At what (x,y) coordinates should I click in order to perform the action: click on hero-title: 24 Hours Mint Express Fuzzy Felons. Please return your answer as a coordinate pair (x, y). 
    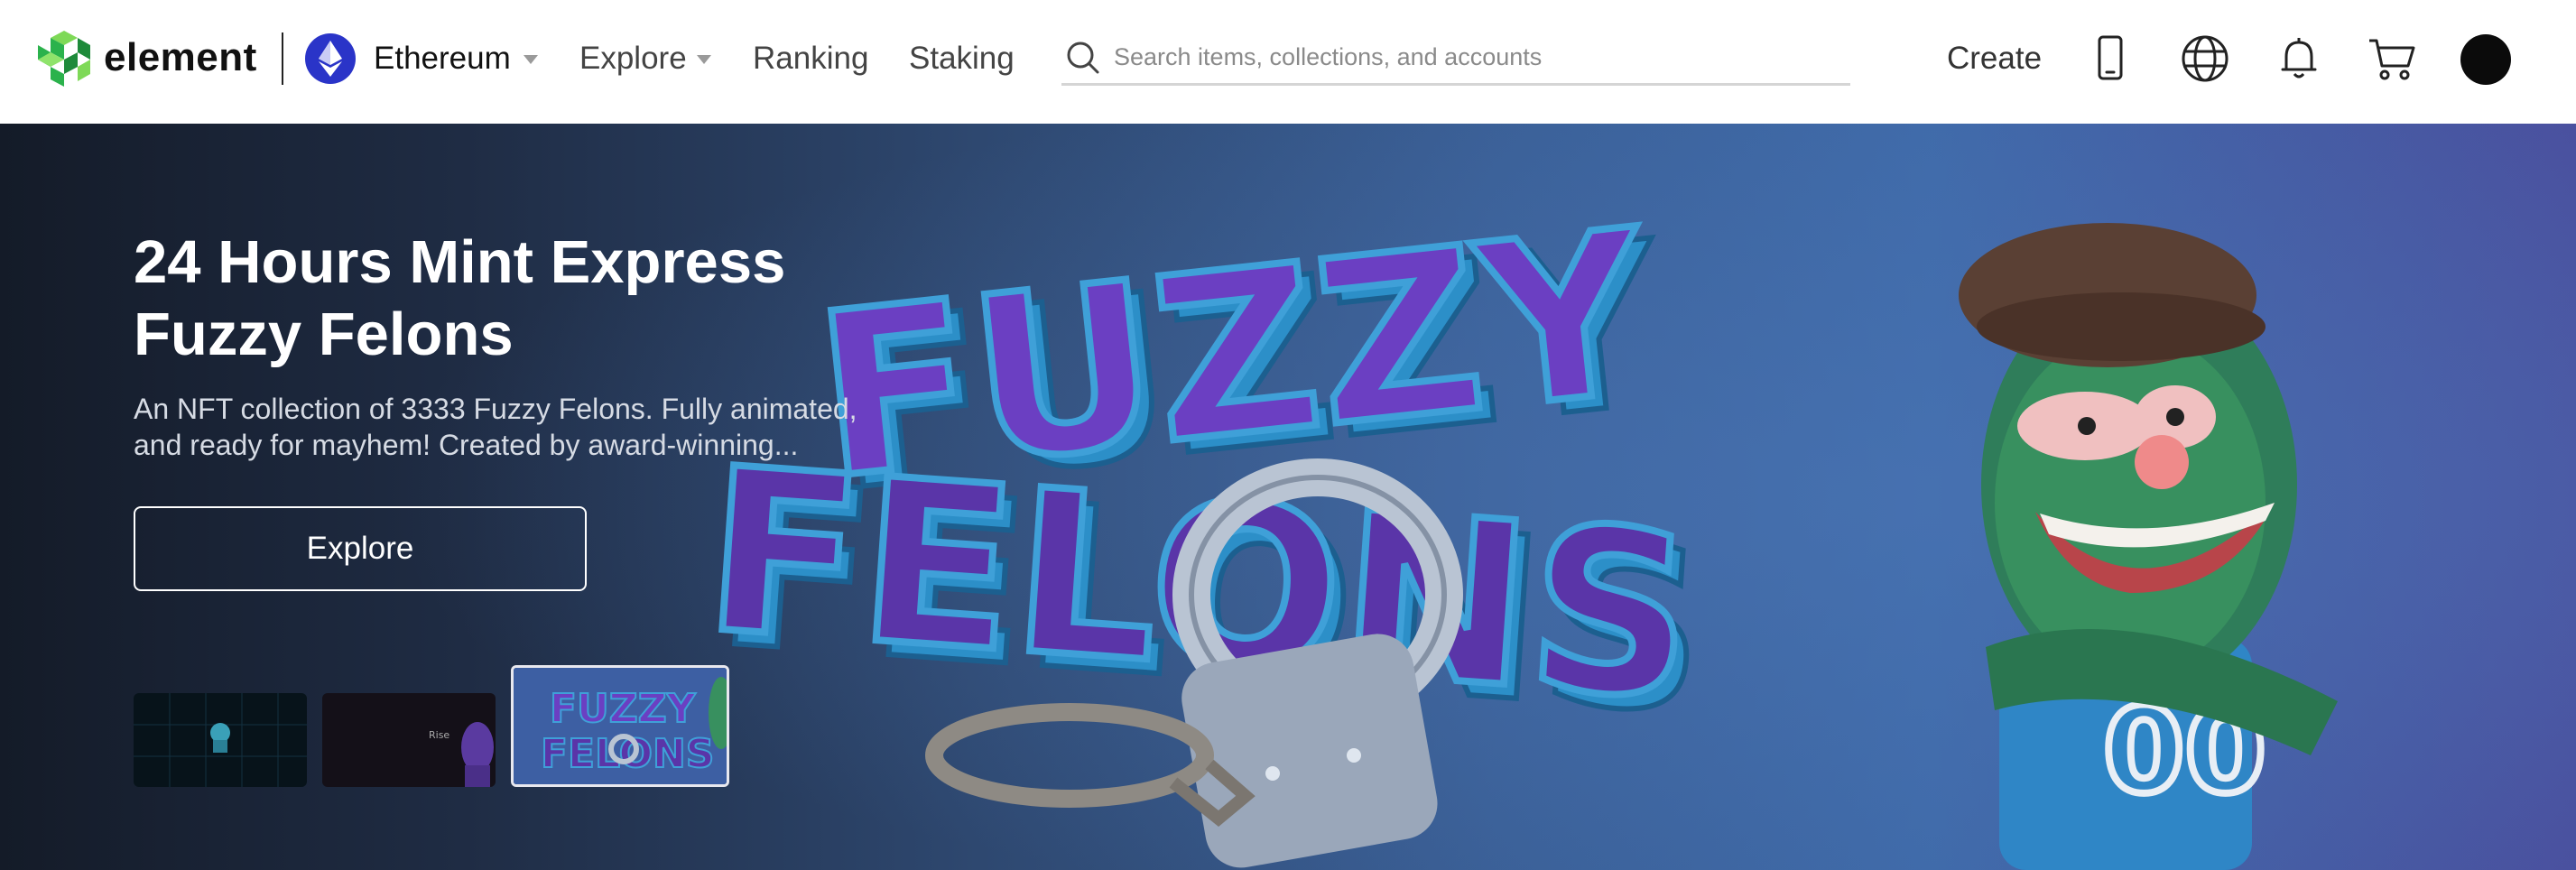
    Looking at the image, I should click on (540, 299).